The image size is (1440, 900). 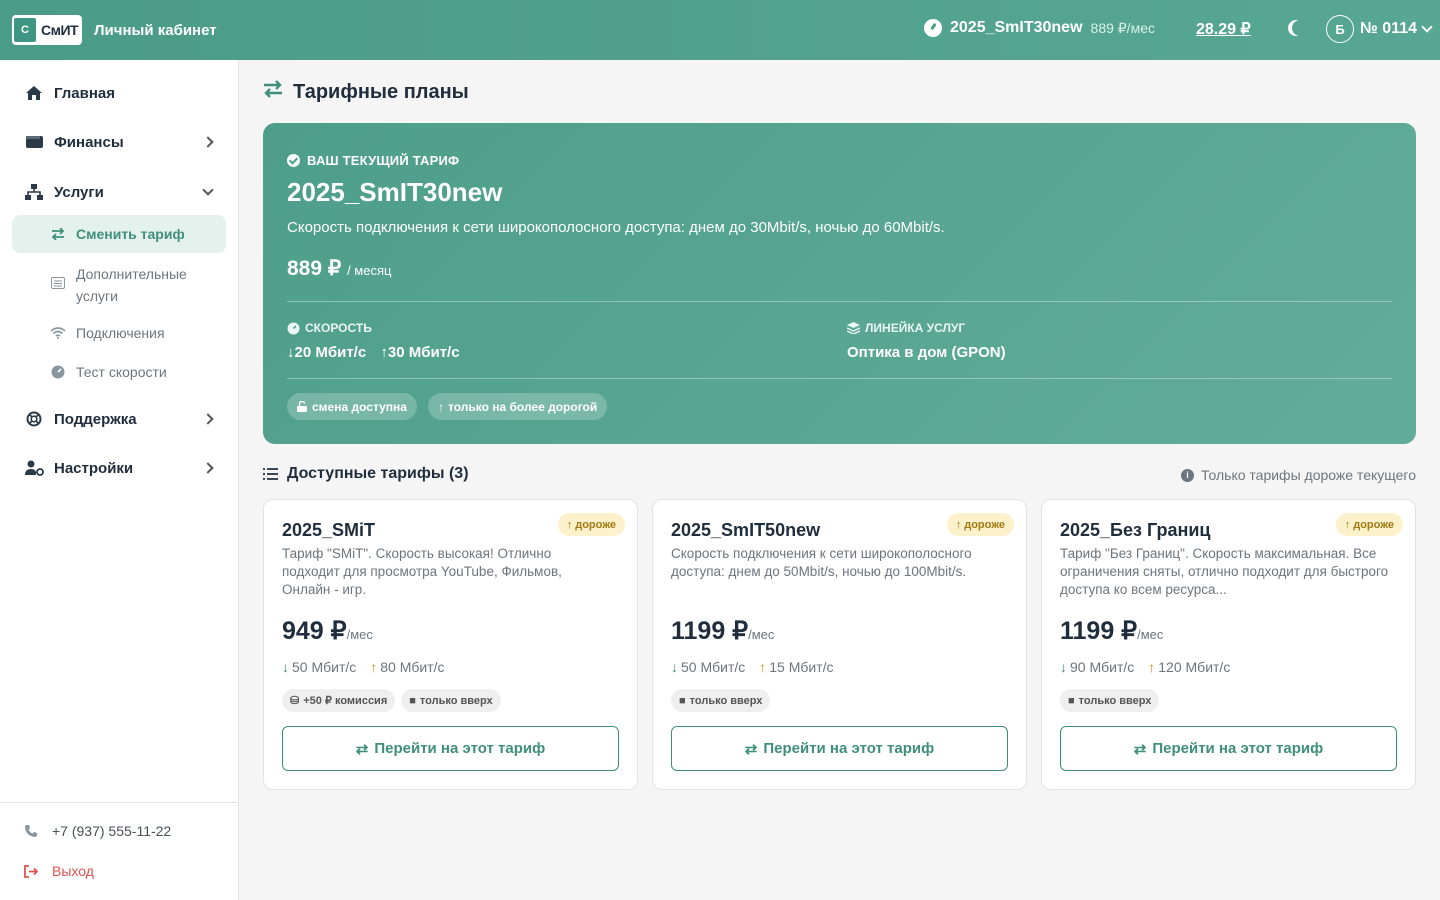 I want to click on tariff-tags: ■ только вверх, so click(x=723, y=700).